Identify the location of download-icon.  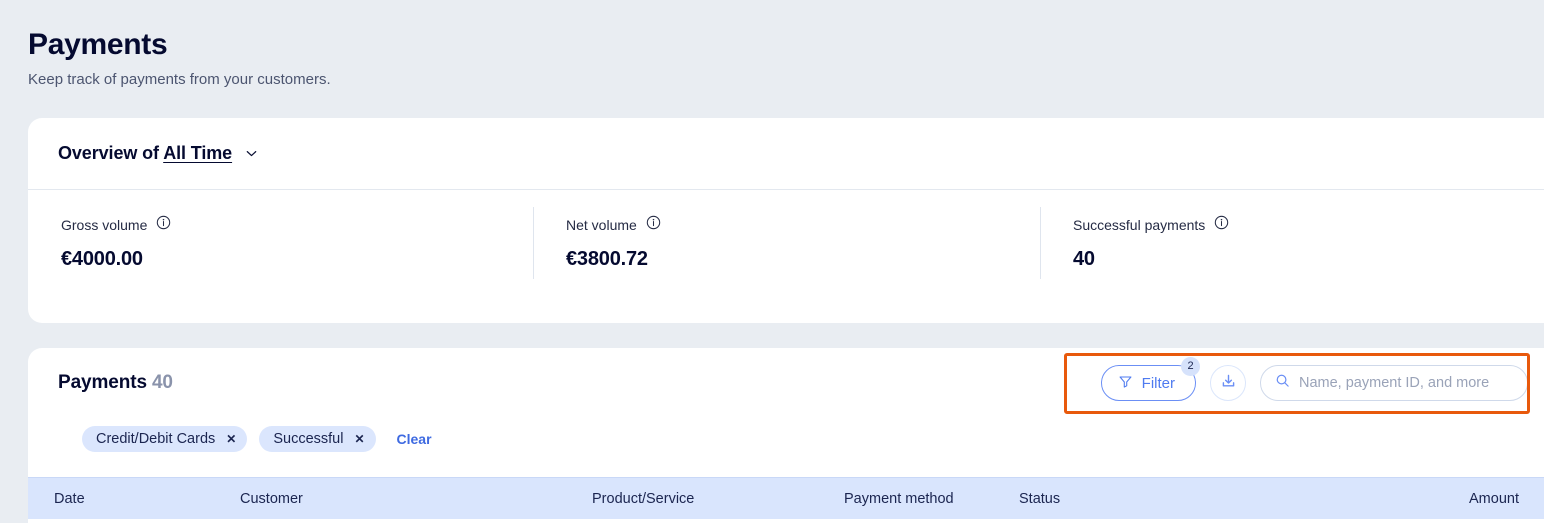
(1228, 383).